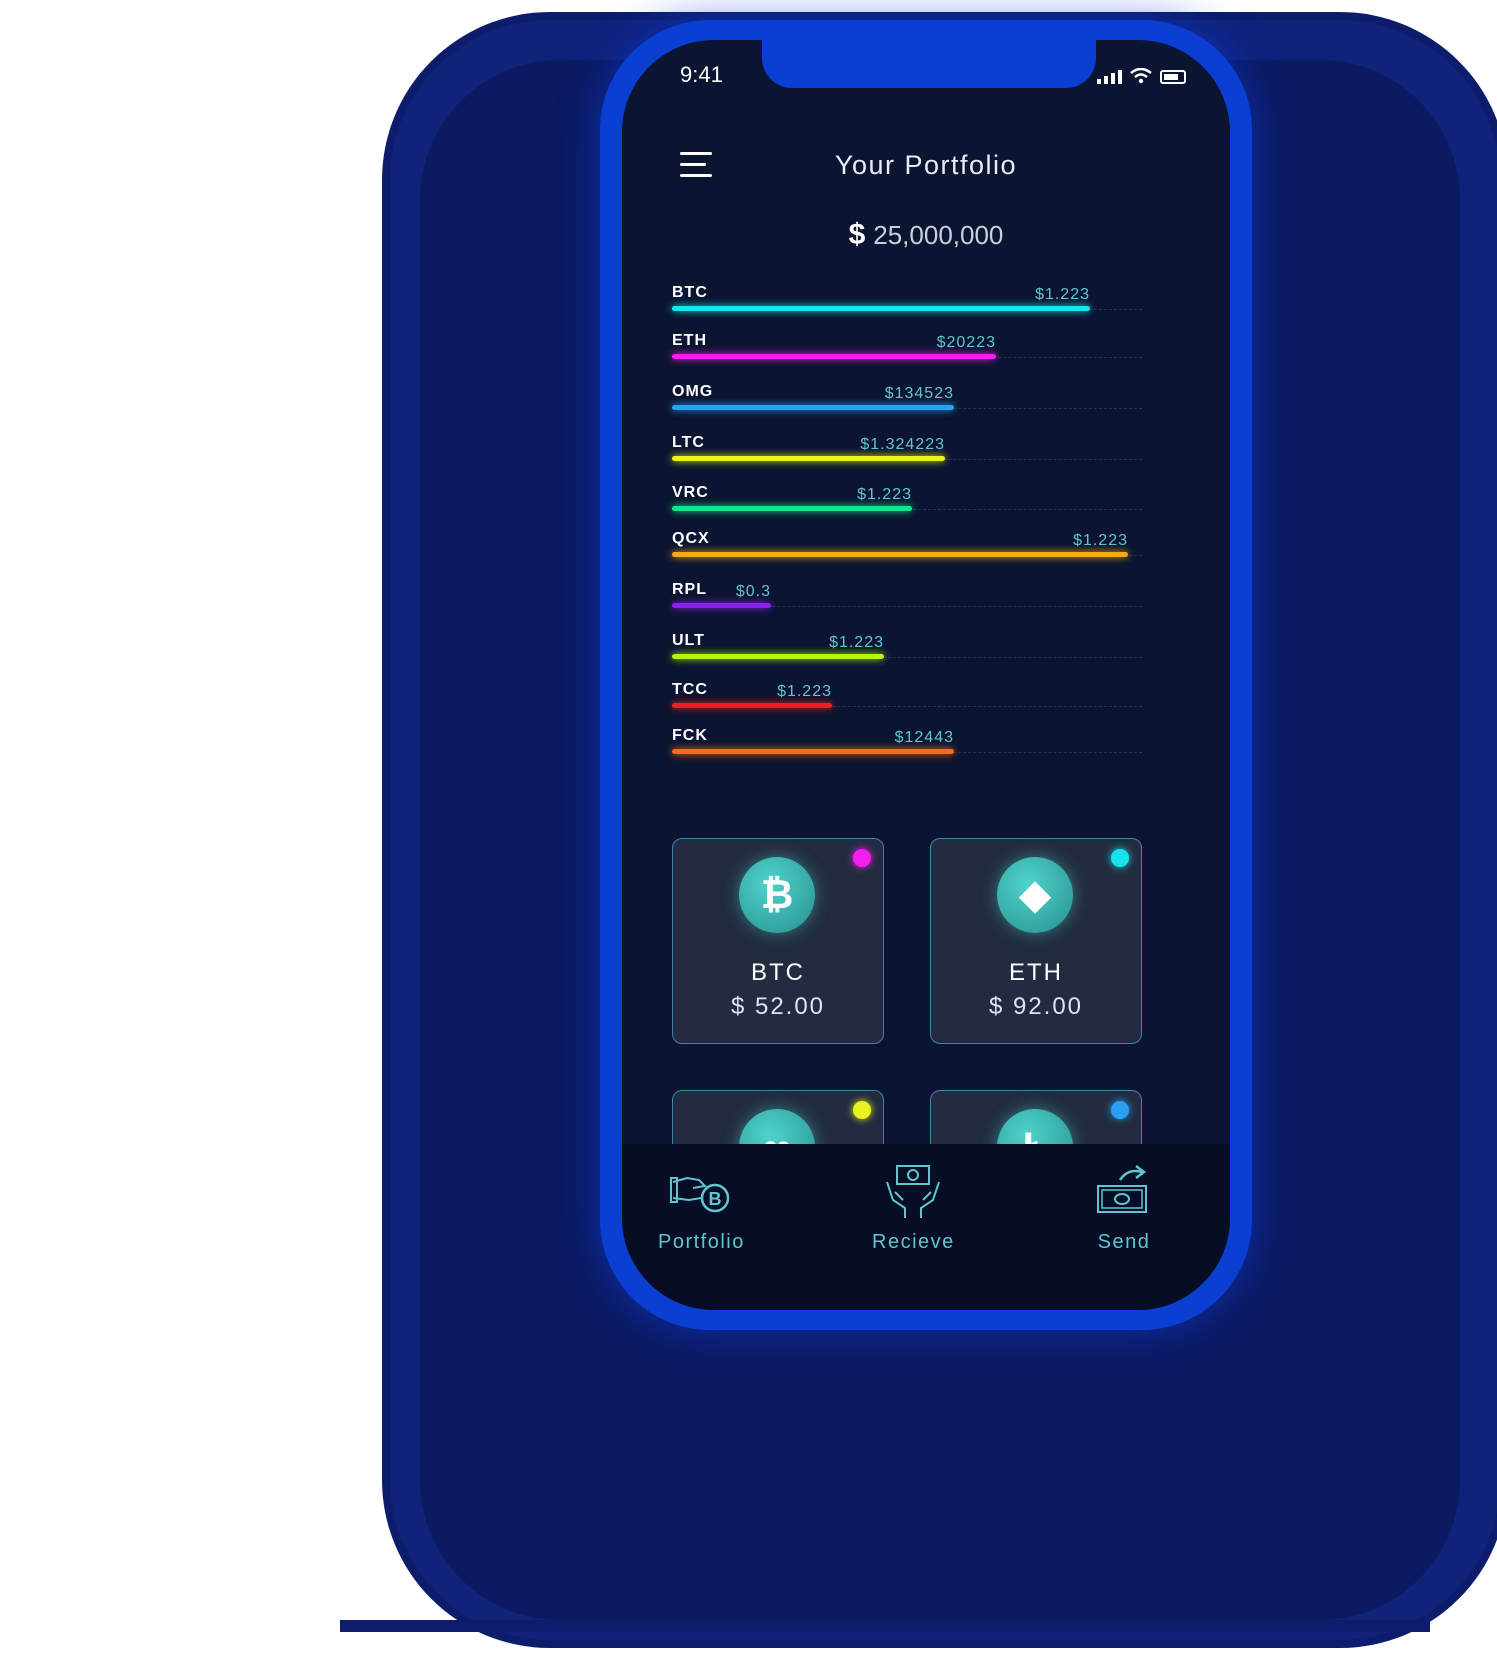 Image resolution: width=1497 pixels, height=1669 pixels. Describe the element at coordinates (753, 591) in the screenshot. I see `holding-value: $0.3` at that location.